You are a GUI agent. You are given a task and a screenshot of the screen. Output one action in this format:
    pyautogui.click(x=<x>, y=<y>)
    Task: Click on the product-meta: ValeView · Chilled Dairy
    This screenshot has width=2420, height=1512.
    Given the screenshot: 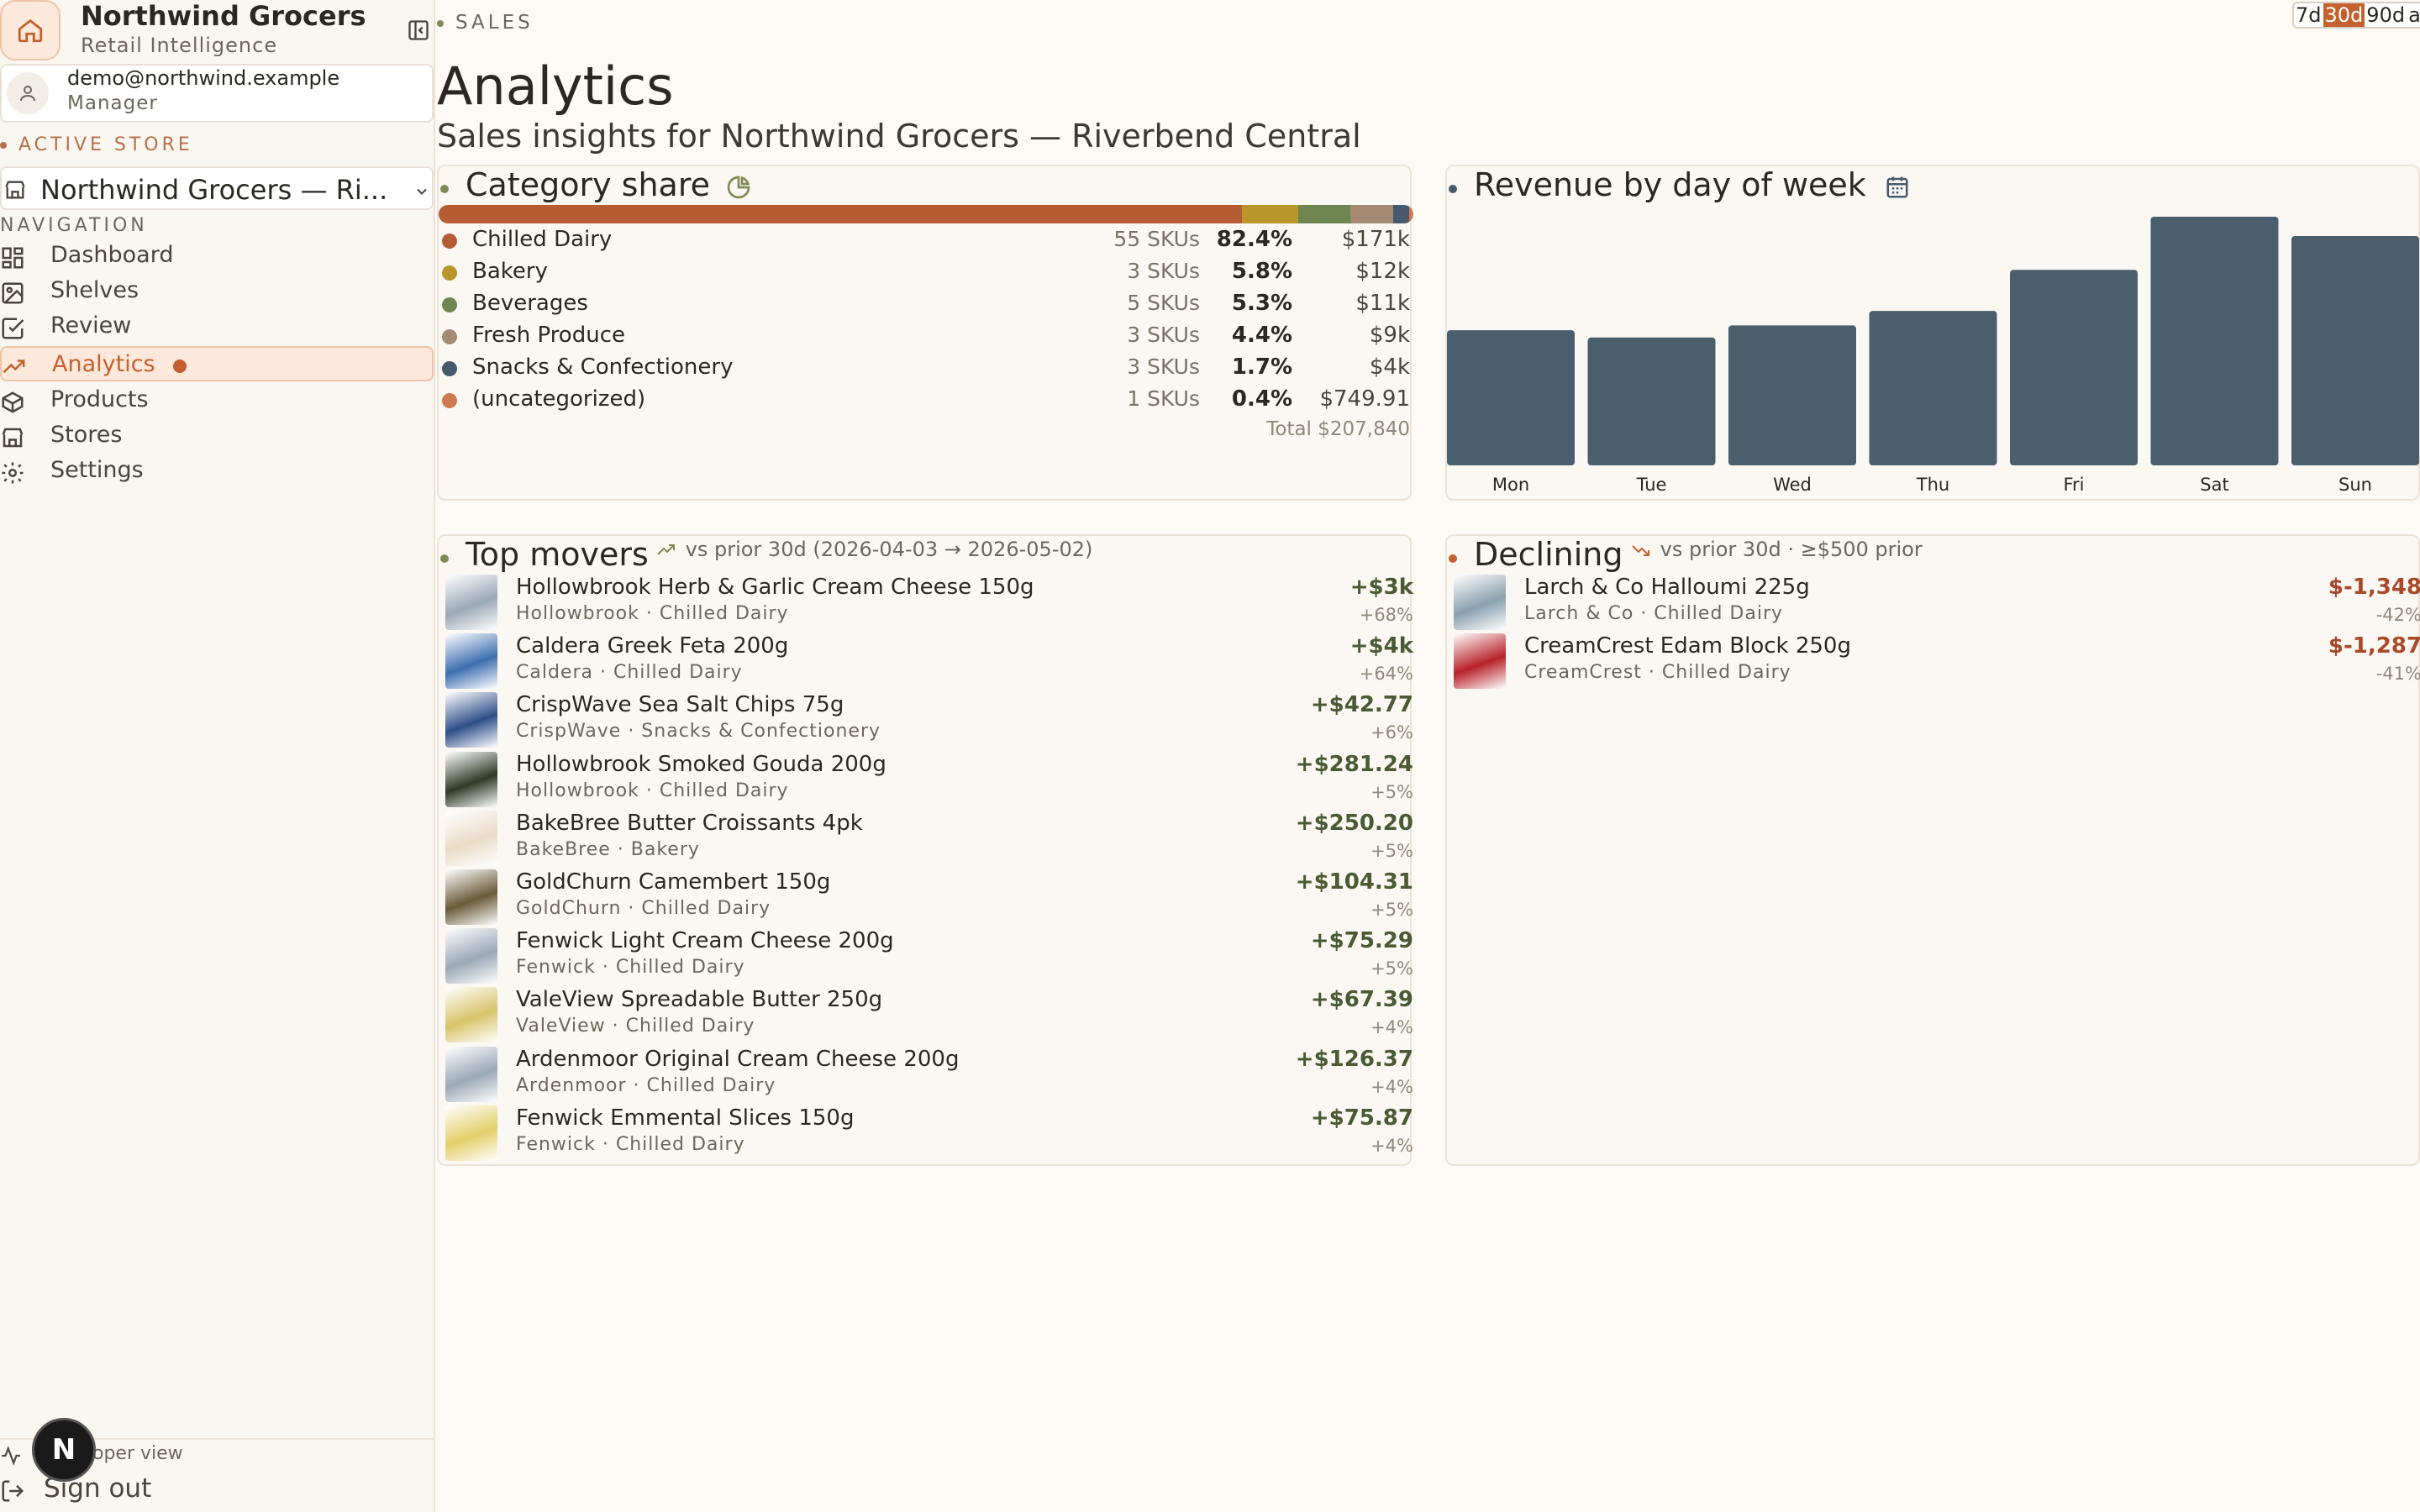 What is the action you would take?
    pyautogui.click(x=635, y=1026)
    